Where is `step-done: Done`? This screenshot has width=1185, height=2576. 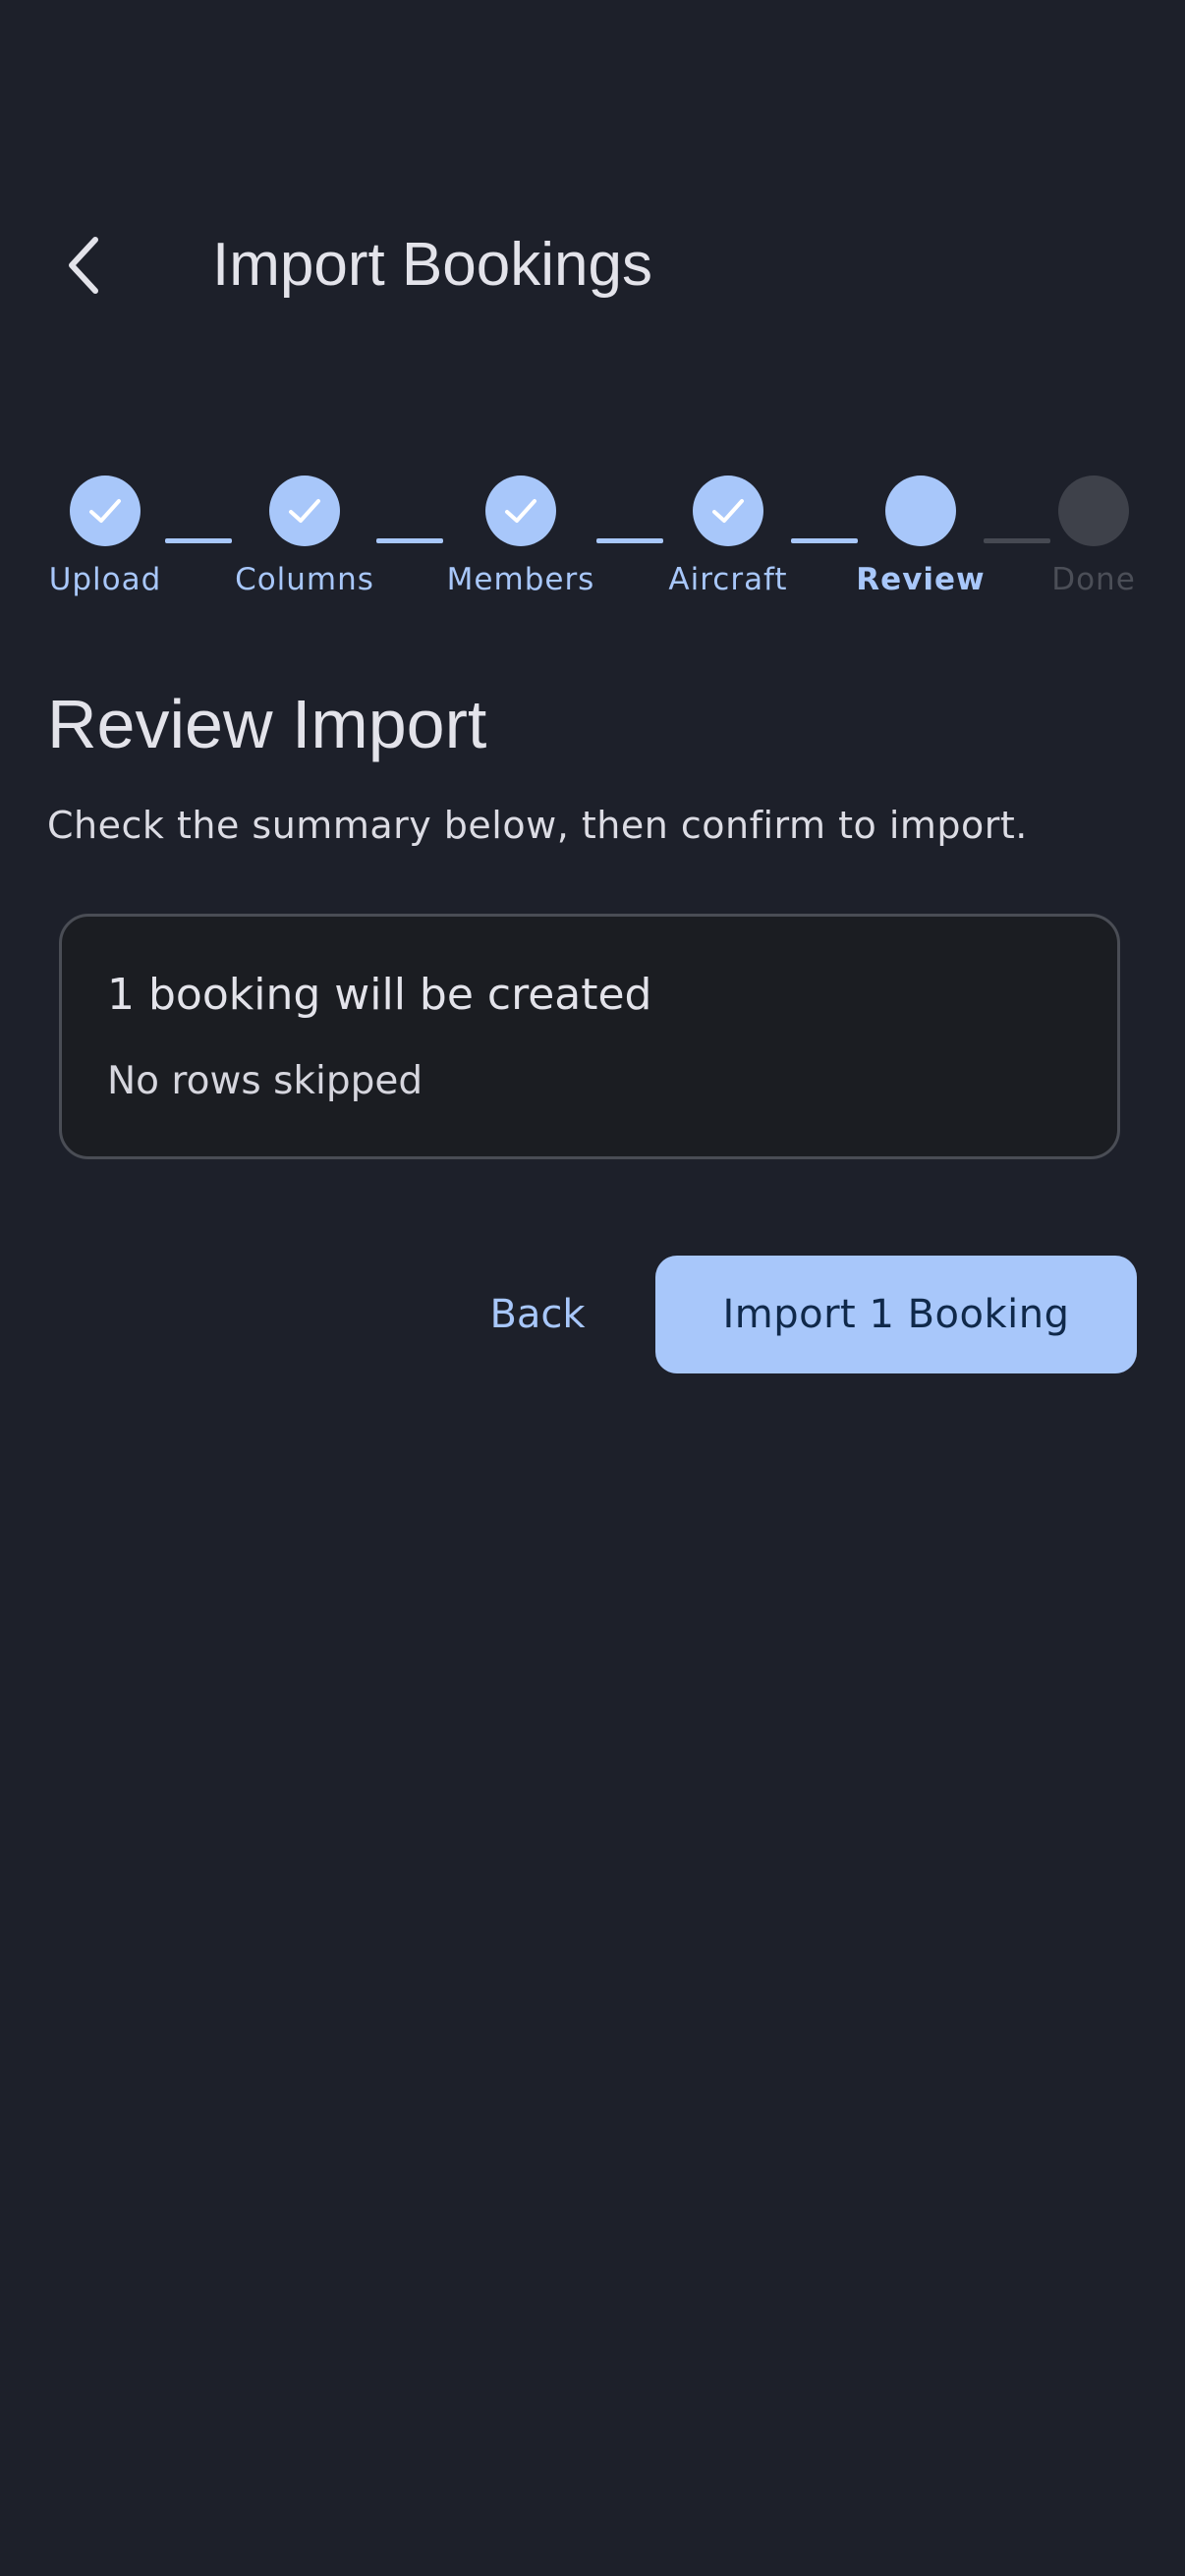 step-done: Done is located at coordinates (1093, 537).